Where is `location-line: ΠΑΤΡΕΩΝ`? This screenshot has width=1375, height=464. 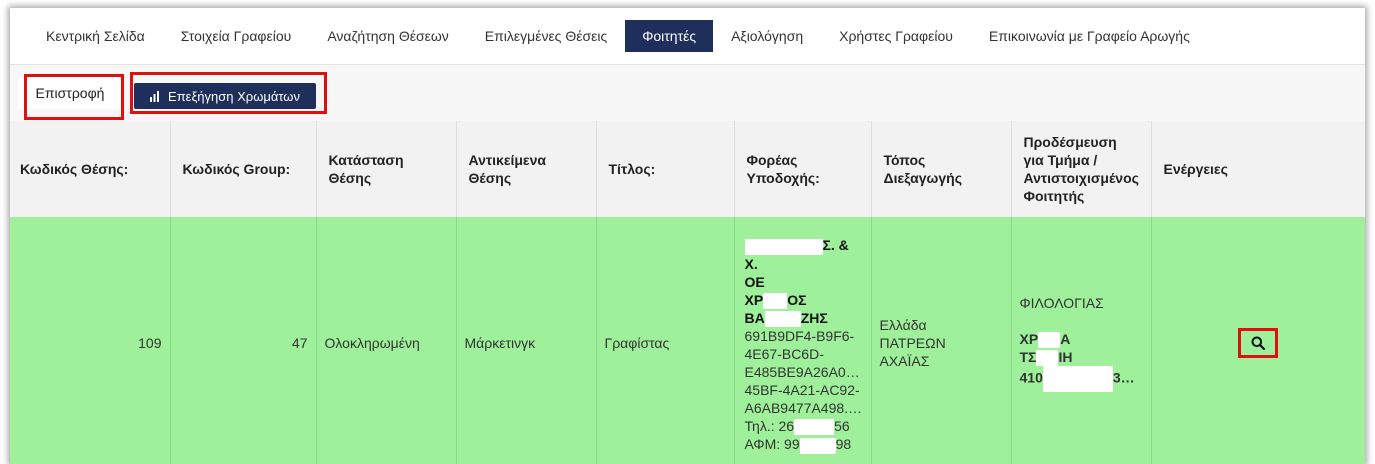
location-line: ΠΑΤΡΕΩΝ is located at coordinates (912, 343).